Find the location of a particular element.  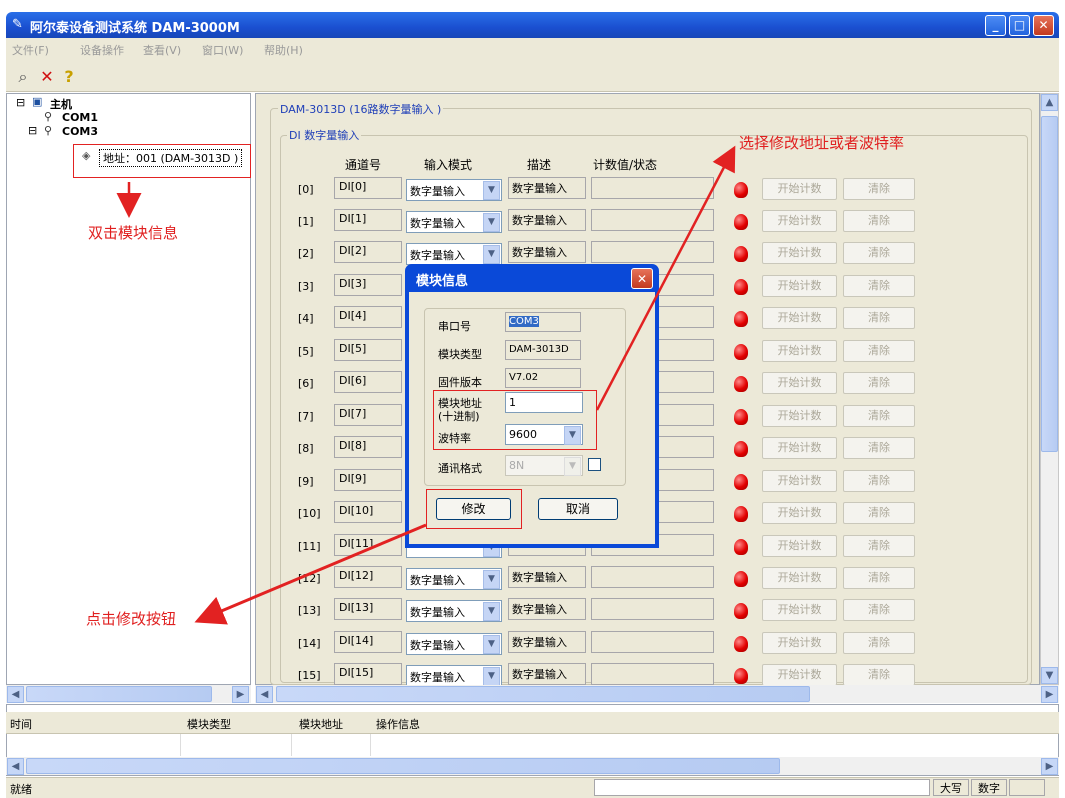

arrow-to-select-note is located at coordinates (665, 278).